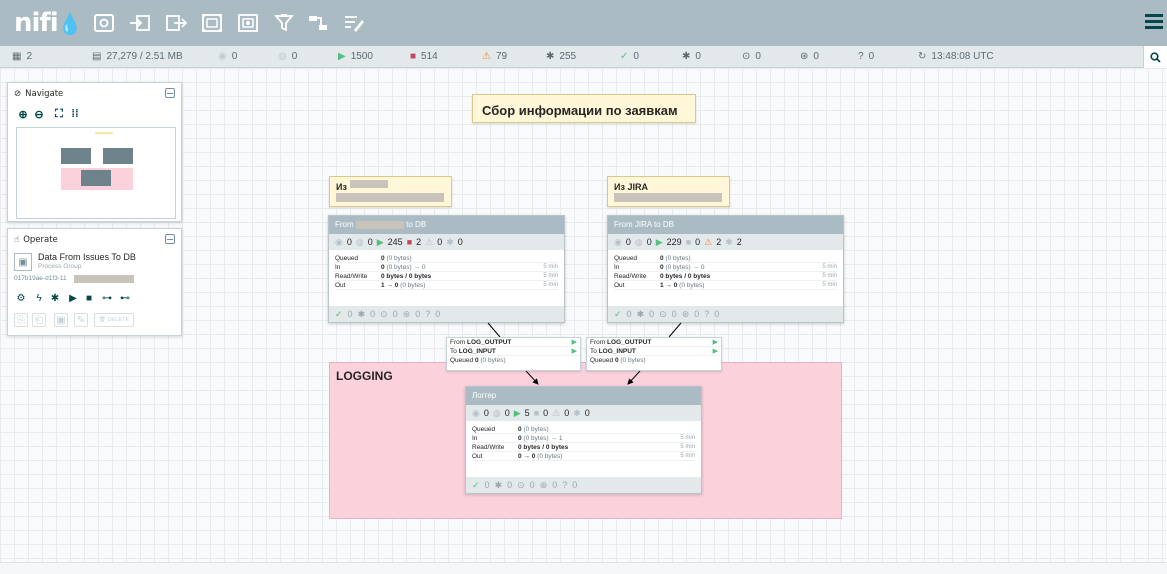 The image size is (1167, 574). Describe the element at coordinates (48, 23) in the screenshot. I see `nifi-logo: nifi💧` at that location.